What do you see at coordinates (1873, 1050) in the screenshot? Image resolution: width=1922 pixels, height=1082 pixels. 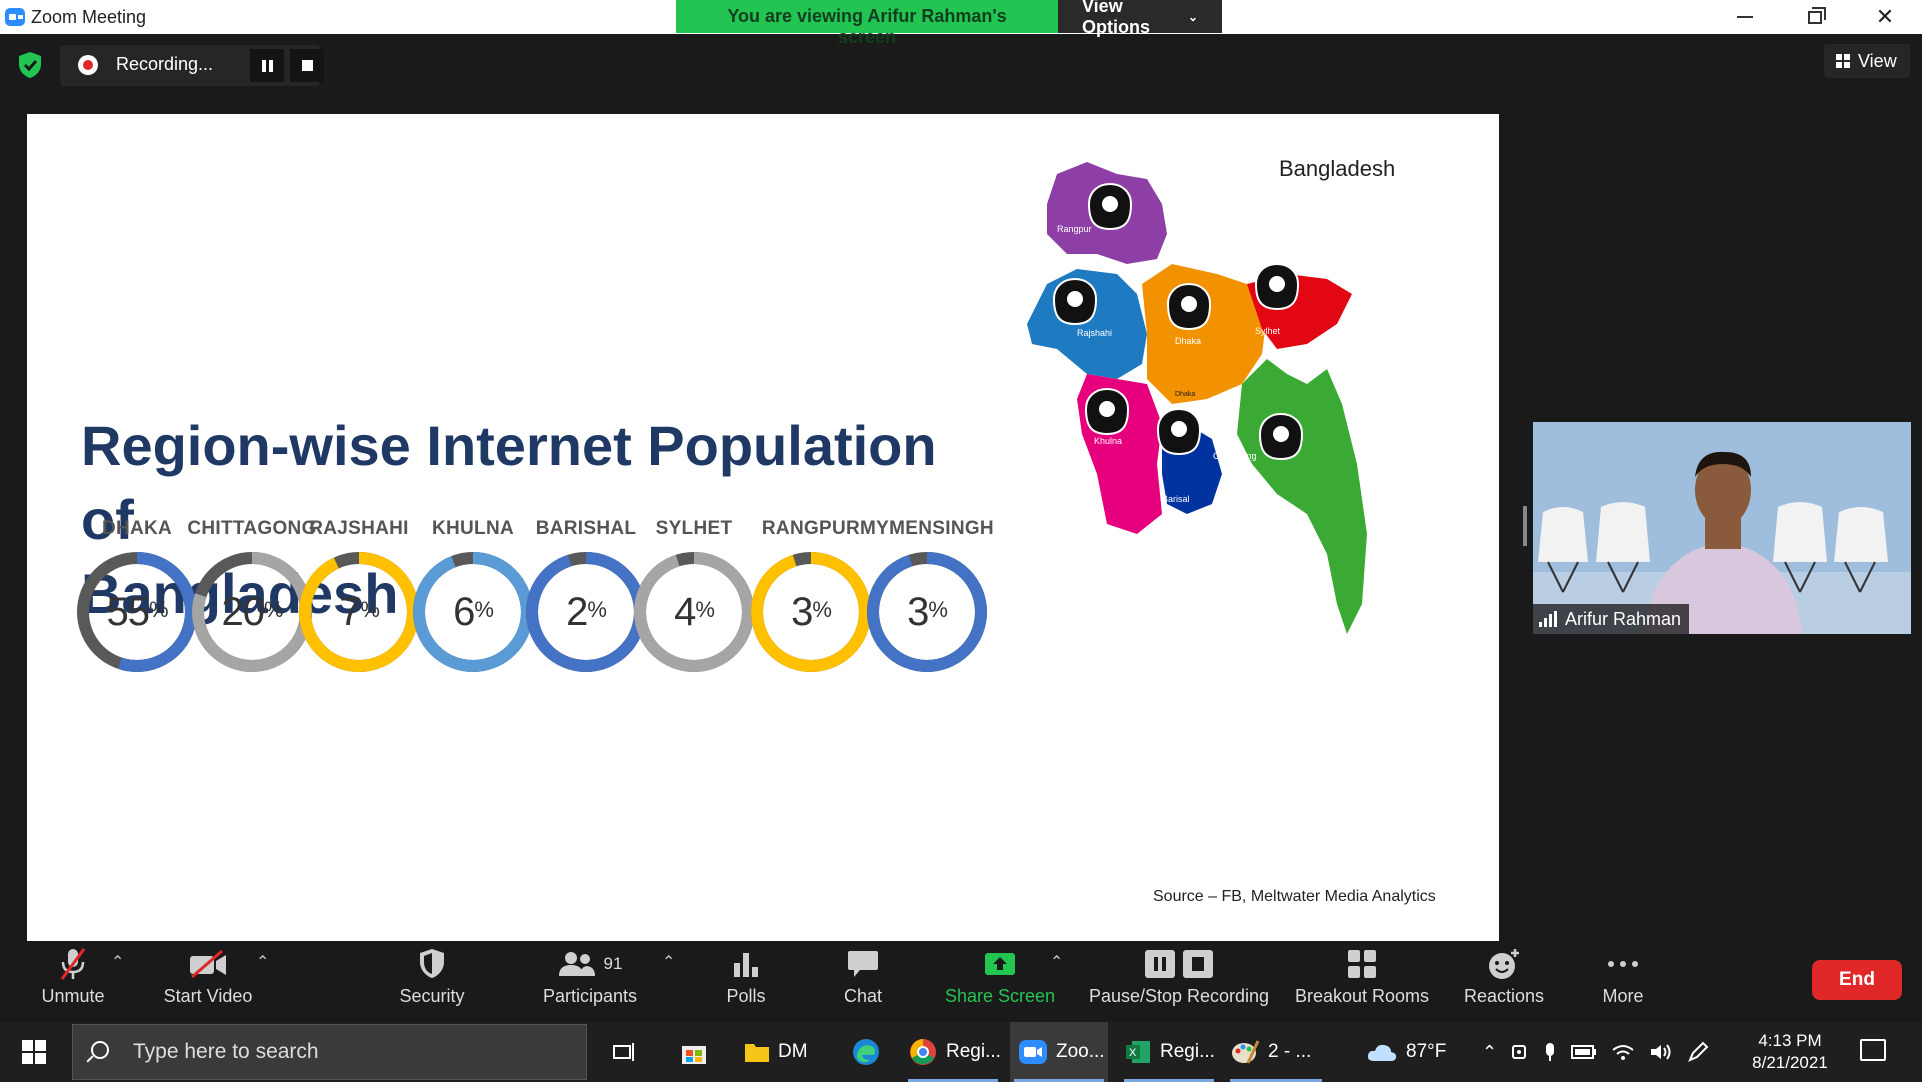 I see `notification-icon` at bounding box center [1873, 1050].